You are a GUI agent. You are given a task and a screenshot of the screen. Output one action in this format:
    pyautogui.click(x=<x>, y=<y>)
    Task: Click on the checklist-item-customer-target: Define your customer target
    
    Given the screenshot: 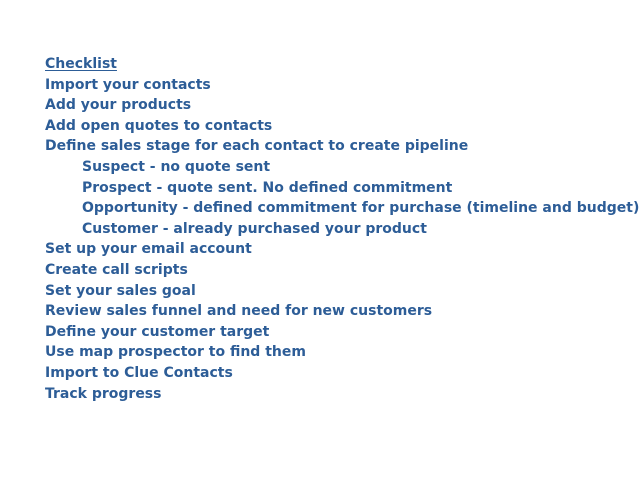 What is the action you would take?
    pyautogui.click(x=157, y=331)
    